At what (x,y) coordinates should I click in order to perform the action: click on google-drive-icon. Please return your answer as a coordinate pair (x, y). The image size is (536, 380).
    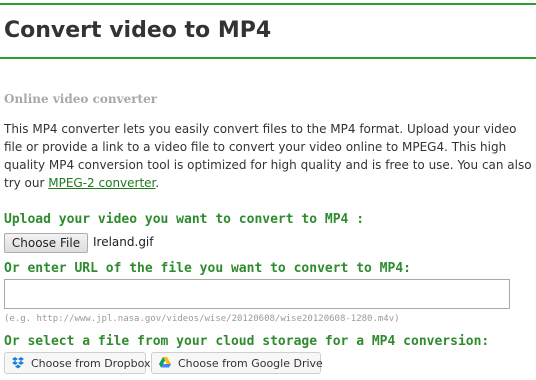
    Looking at the image, I should click on (165, 363).